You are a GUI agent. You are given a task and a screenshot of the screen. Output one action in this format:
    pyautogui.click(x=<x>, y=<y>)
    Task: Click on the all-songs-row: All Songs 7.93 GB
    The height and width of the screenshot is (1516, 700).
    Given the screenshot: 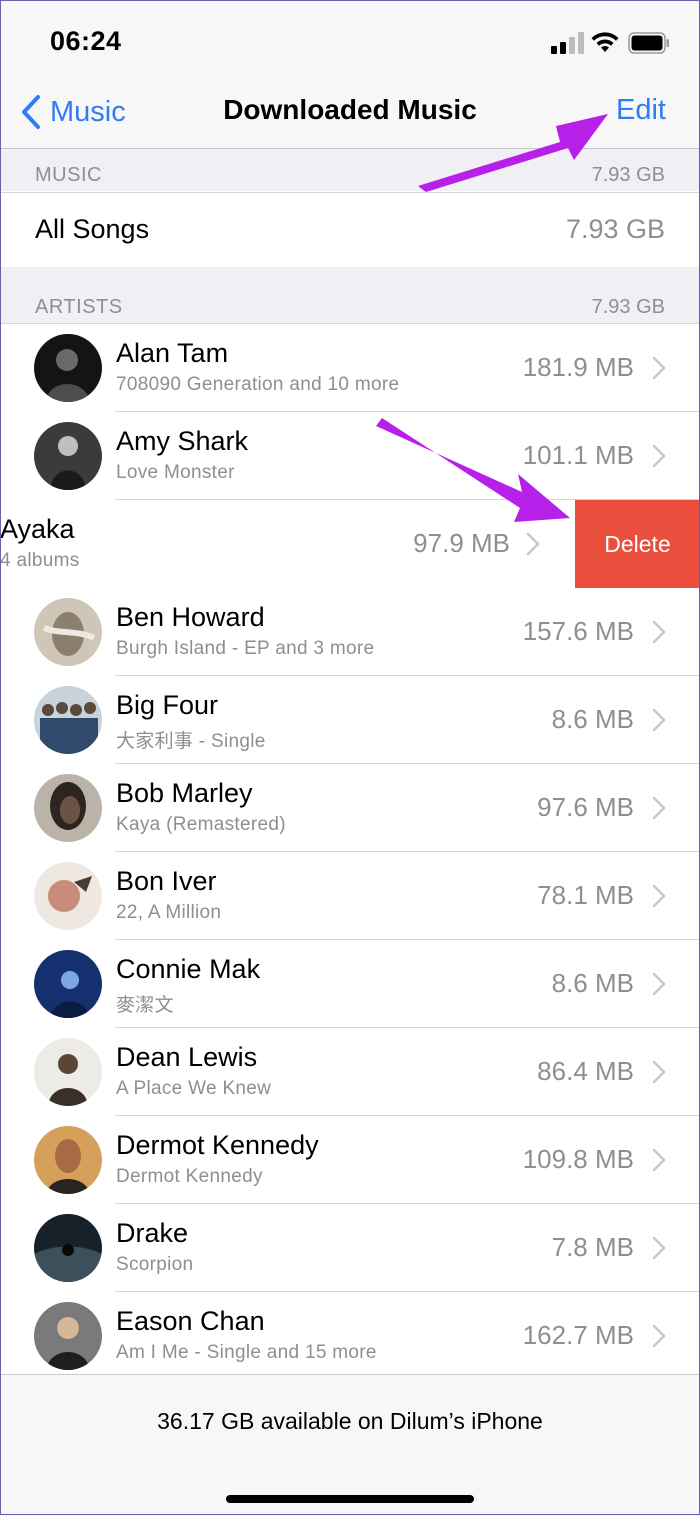 What is the action you would take?
    pyautogui.click(x=350, y=230)
    